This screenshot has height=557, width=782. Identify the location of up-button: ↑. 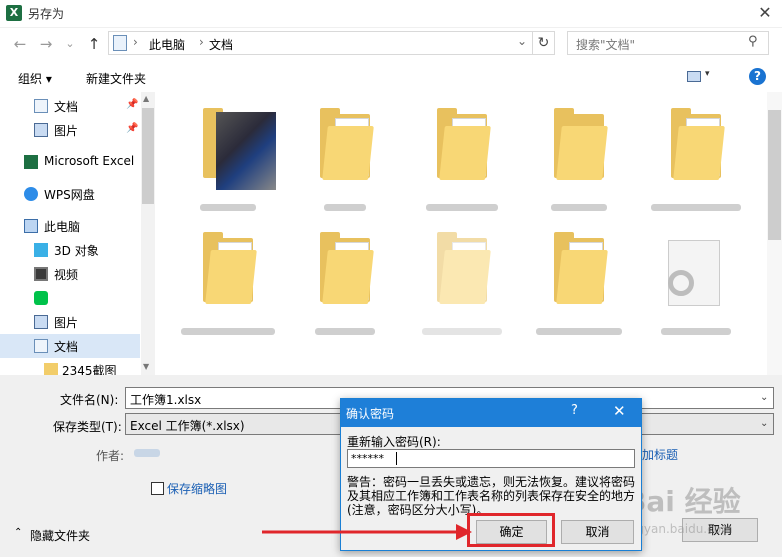
(94, 44).